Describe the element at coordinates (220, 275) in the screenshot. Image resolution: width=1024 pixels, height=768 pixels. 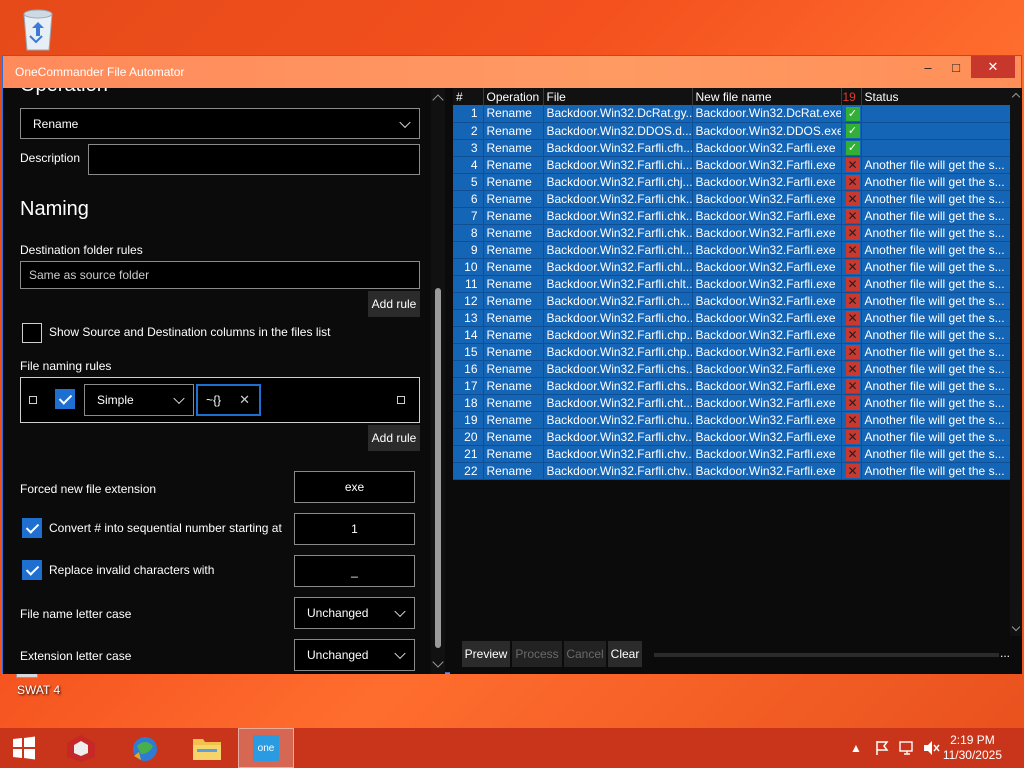
I see `destination-rules-input: Same as source folder` at that location.